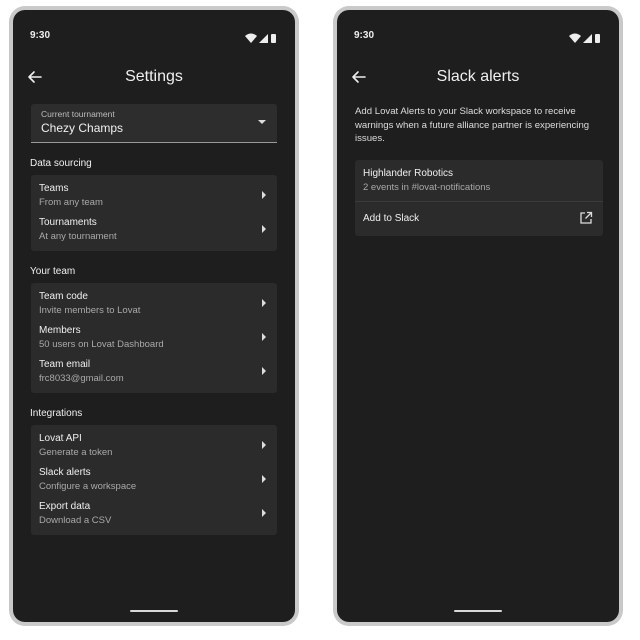 This screenshot has height=640, width=640. Describe the element at coordinates (101, 344) in the screenshot. I see `settings-item-subtitle: 50 users on Lovat Dashboard` at that location.